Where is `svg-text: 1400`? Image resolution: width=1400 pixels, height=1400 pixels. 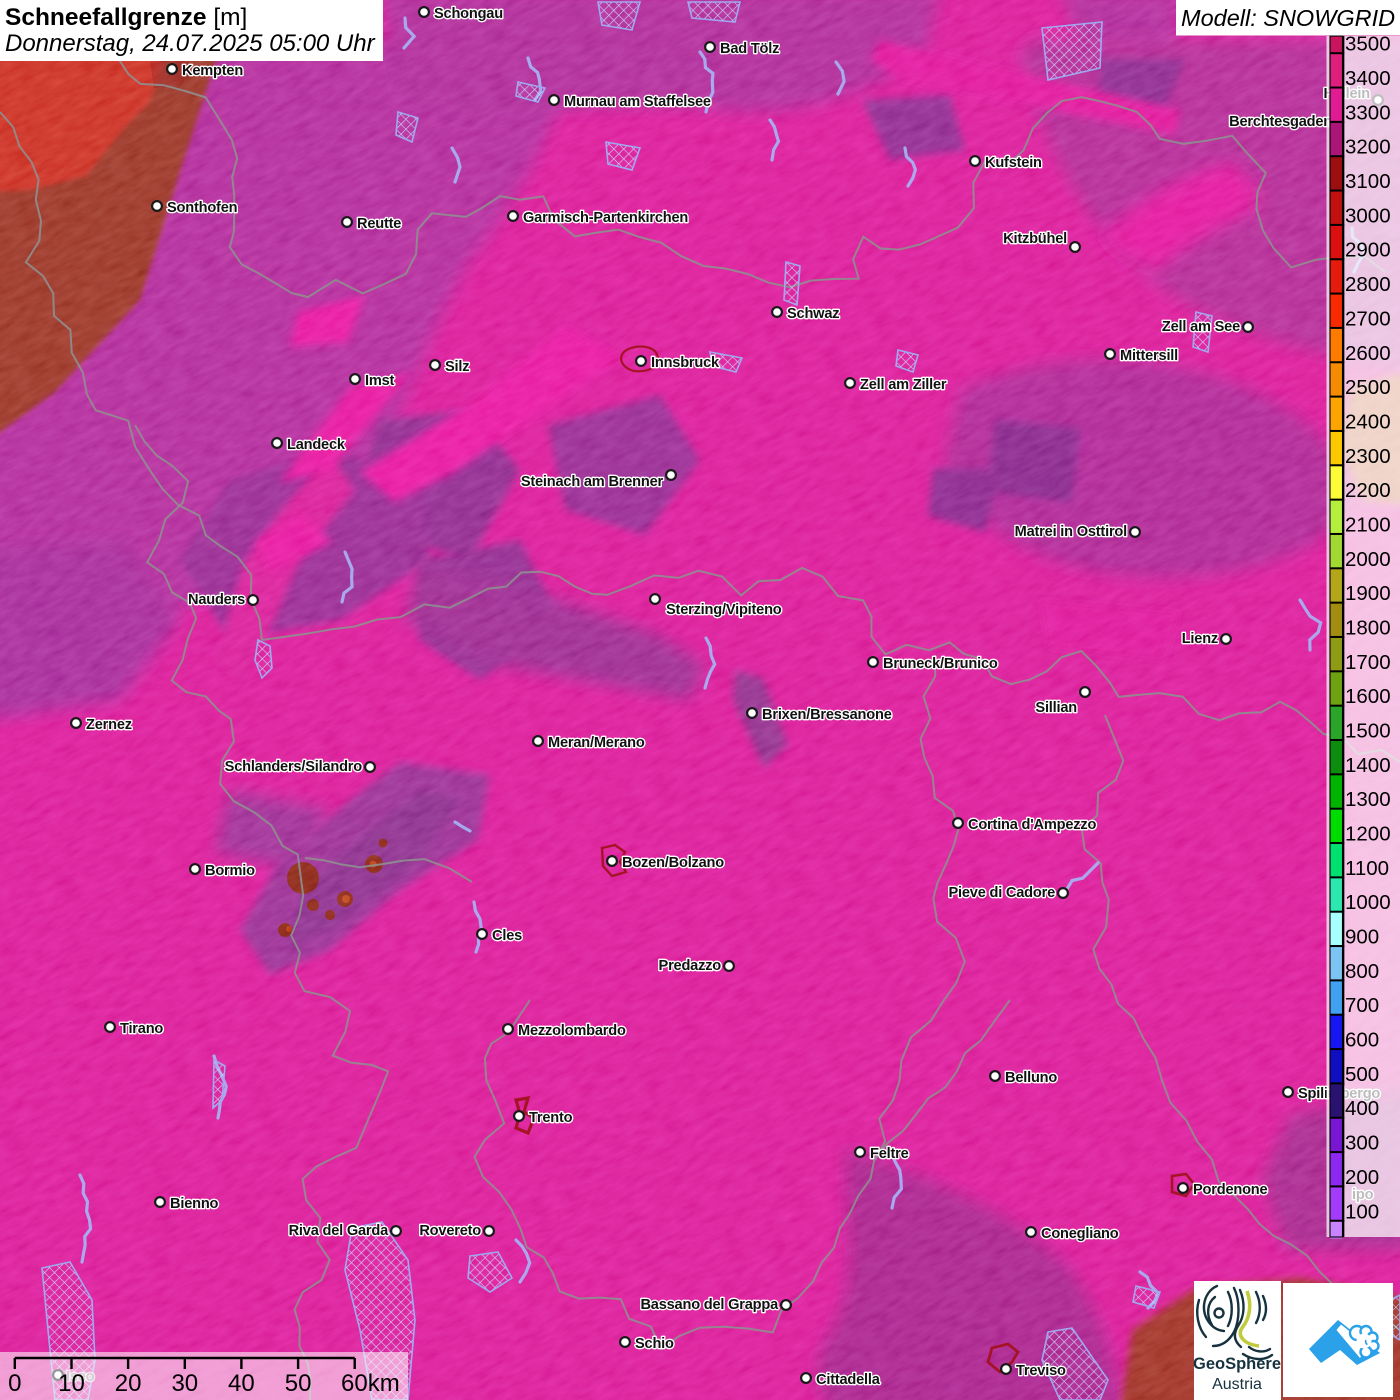
svg-text: 1400 is located at coordinates (1368, 765).